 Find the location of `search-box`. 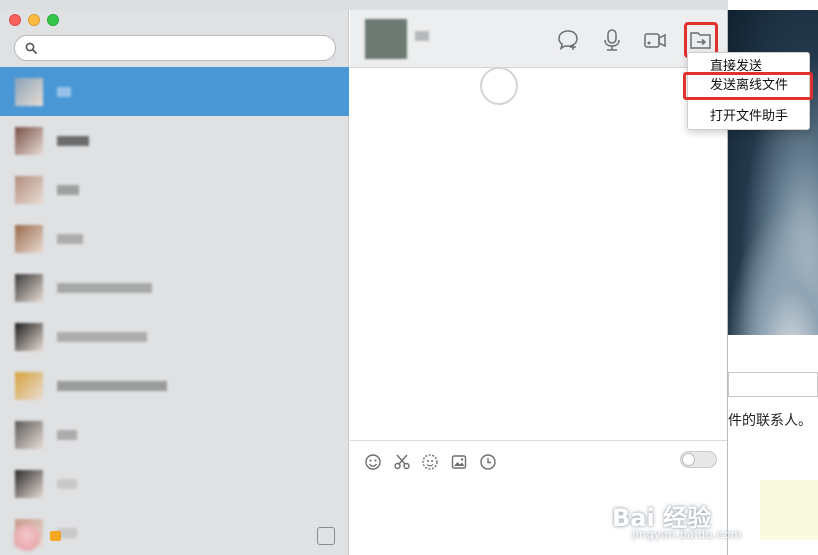

search-box is located at coordinates (175, 48).